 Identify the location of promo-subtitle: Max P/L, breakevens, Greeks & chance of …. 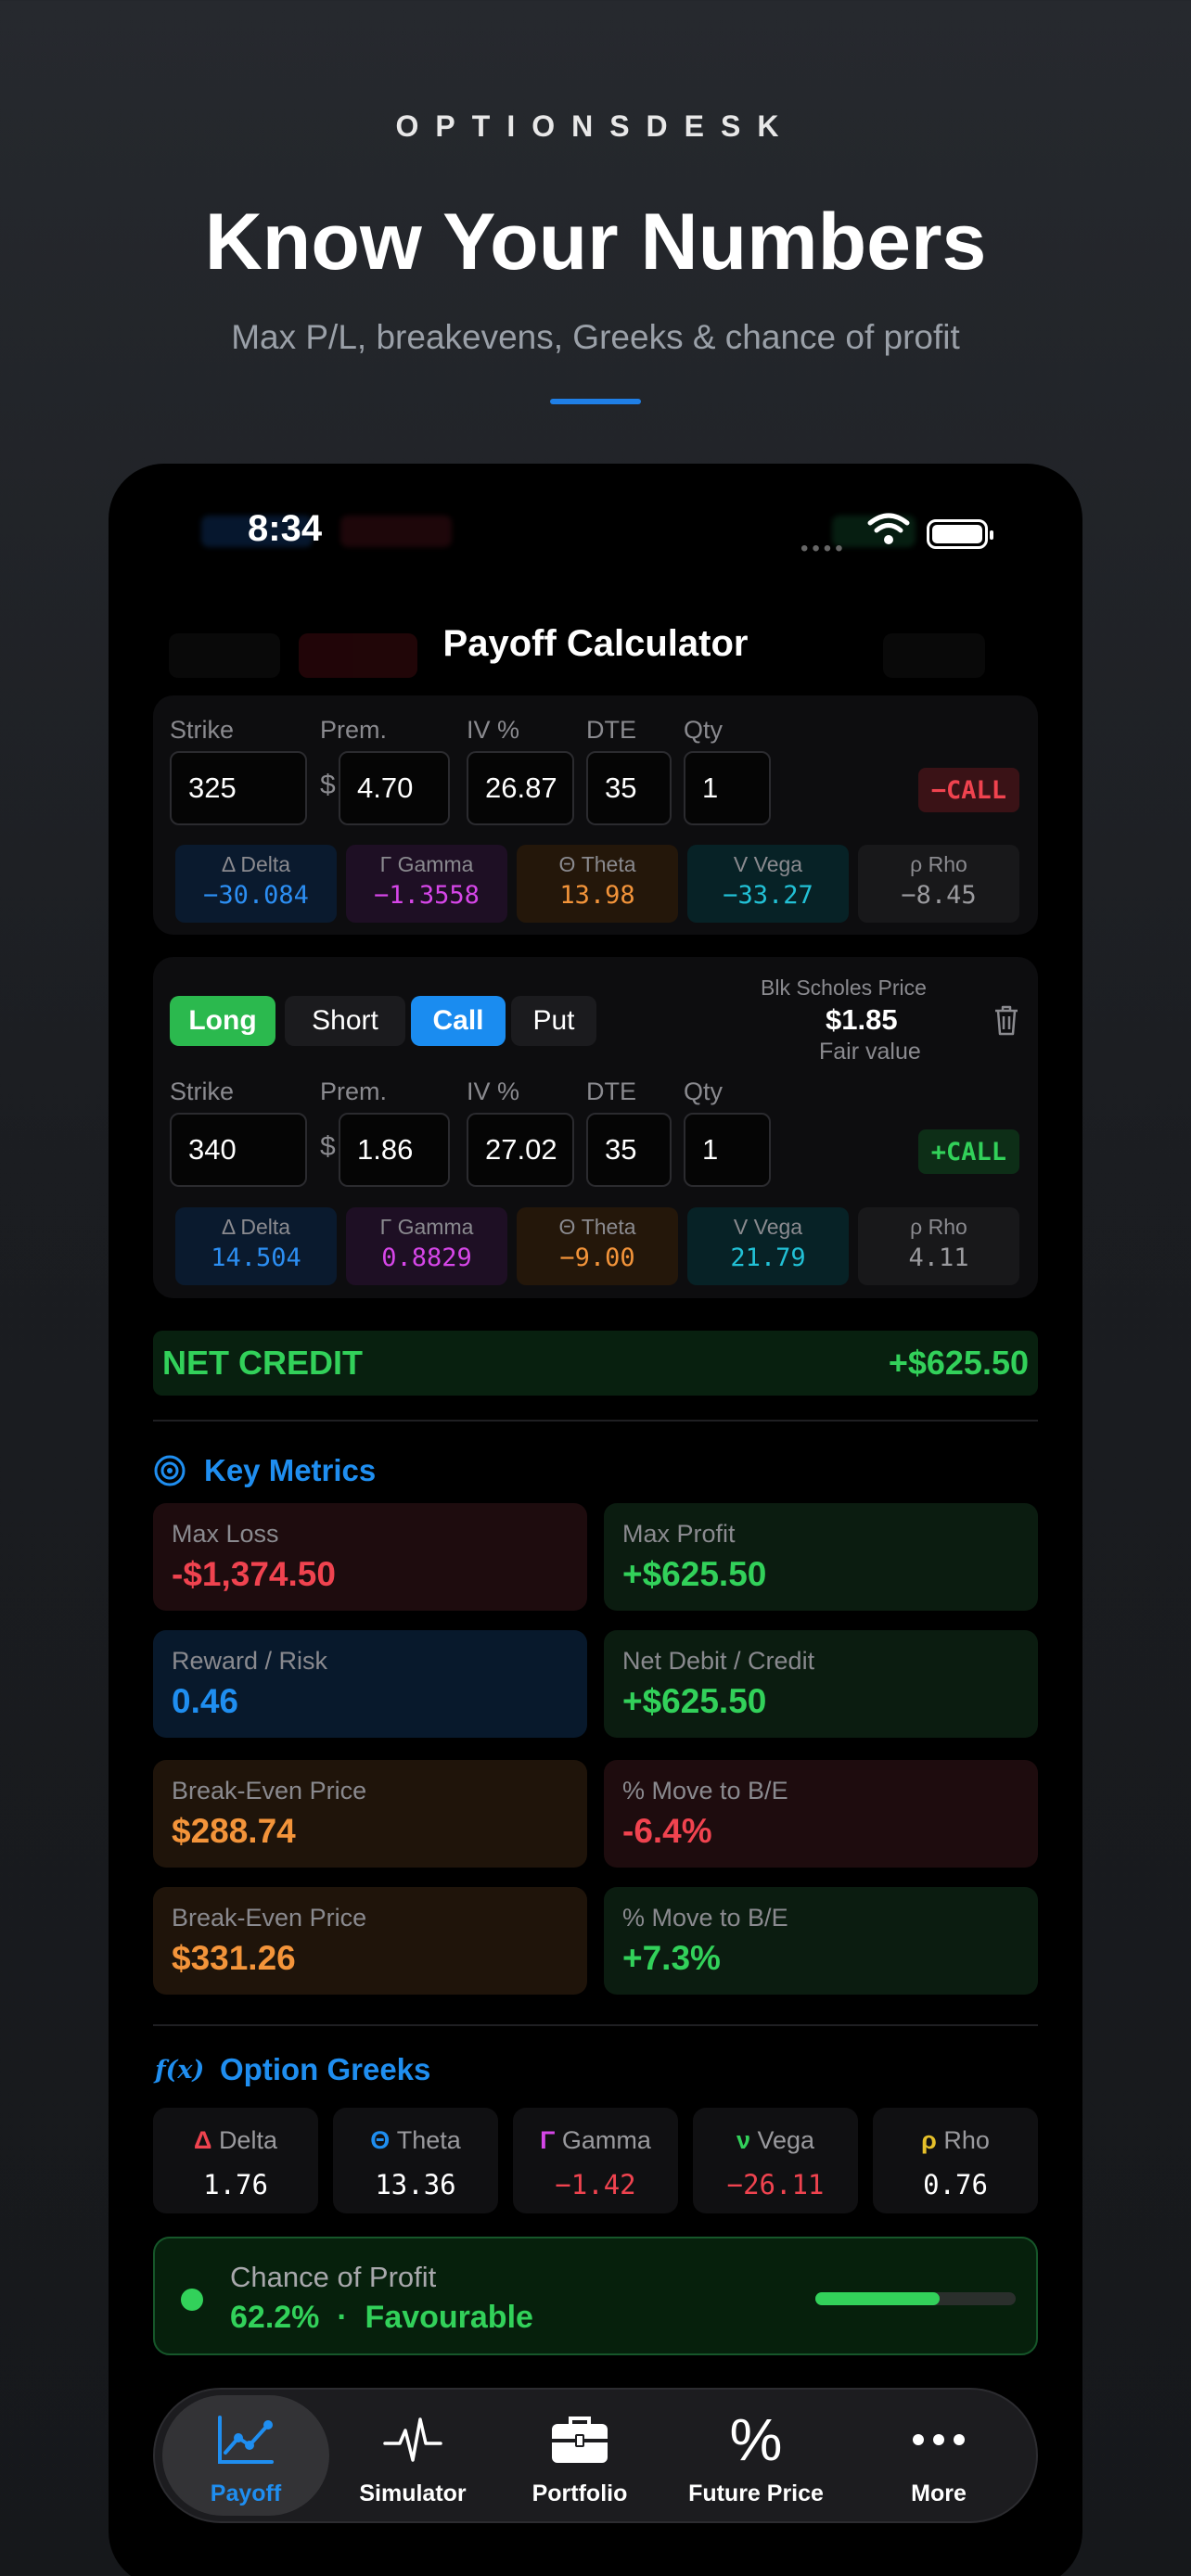
(595, 337).